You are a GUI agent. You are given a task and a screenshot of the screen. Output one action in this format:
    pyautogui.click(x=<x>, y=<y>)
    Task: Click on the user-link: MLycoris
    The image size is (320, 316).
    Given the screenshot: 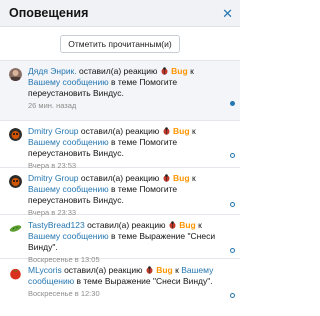 What is the action you would take?
    pyautogui.click(x=45, y=270)
    